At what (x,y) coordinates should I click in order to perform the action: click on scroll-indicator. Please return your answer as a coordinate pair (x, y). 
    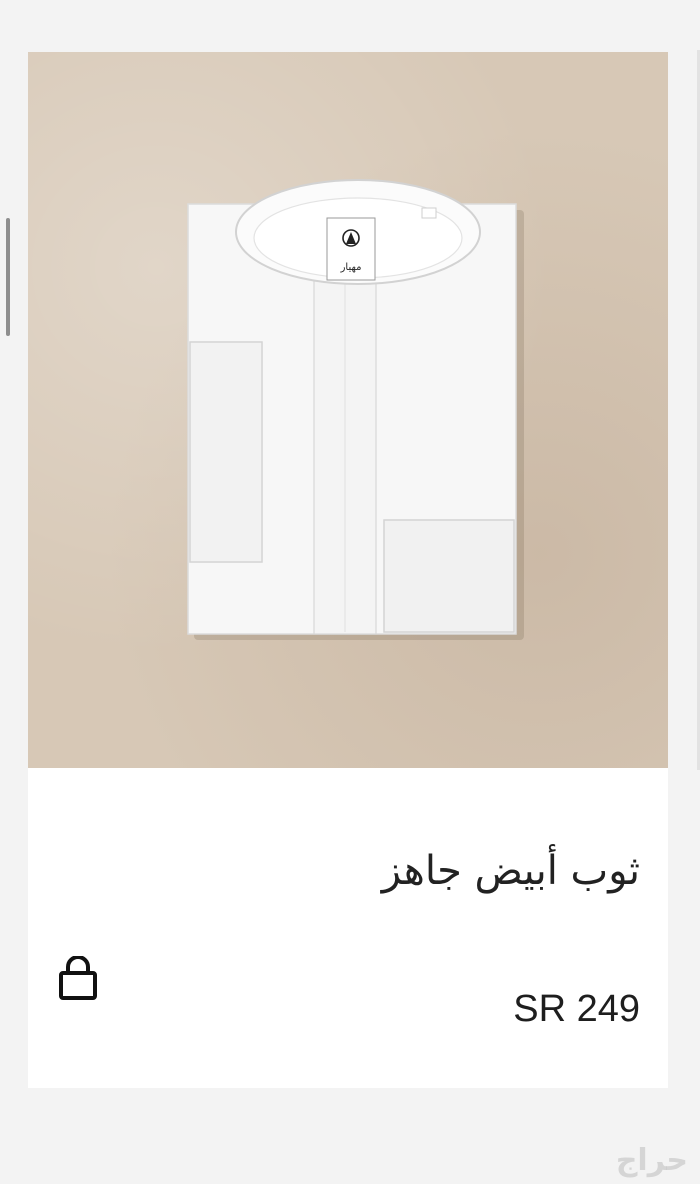
    Looking at the image, I should click on (8, 277).